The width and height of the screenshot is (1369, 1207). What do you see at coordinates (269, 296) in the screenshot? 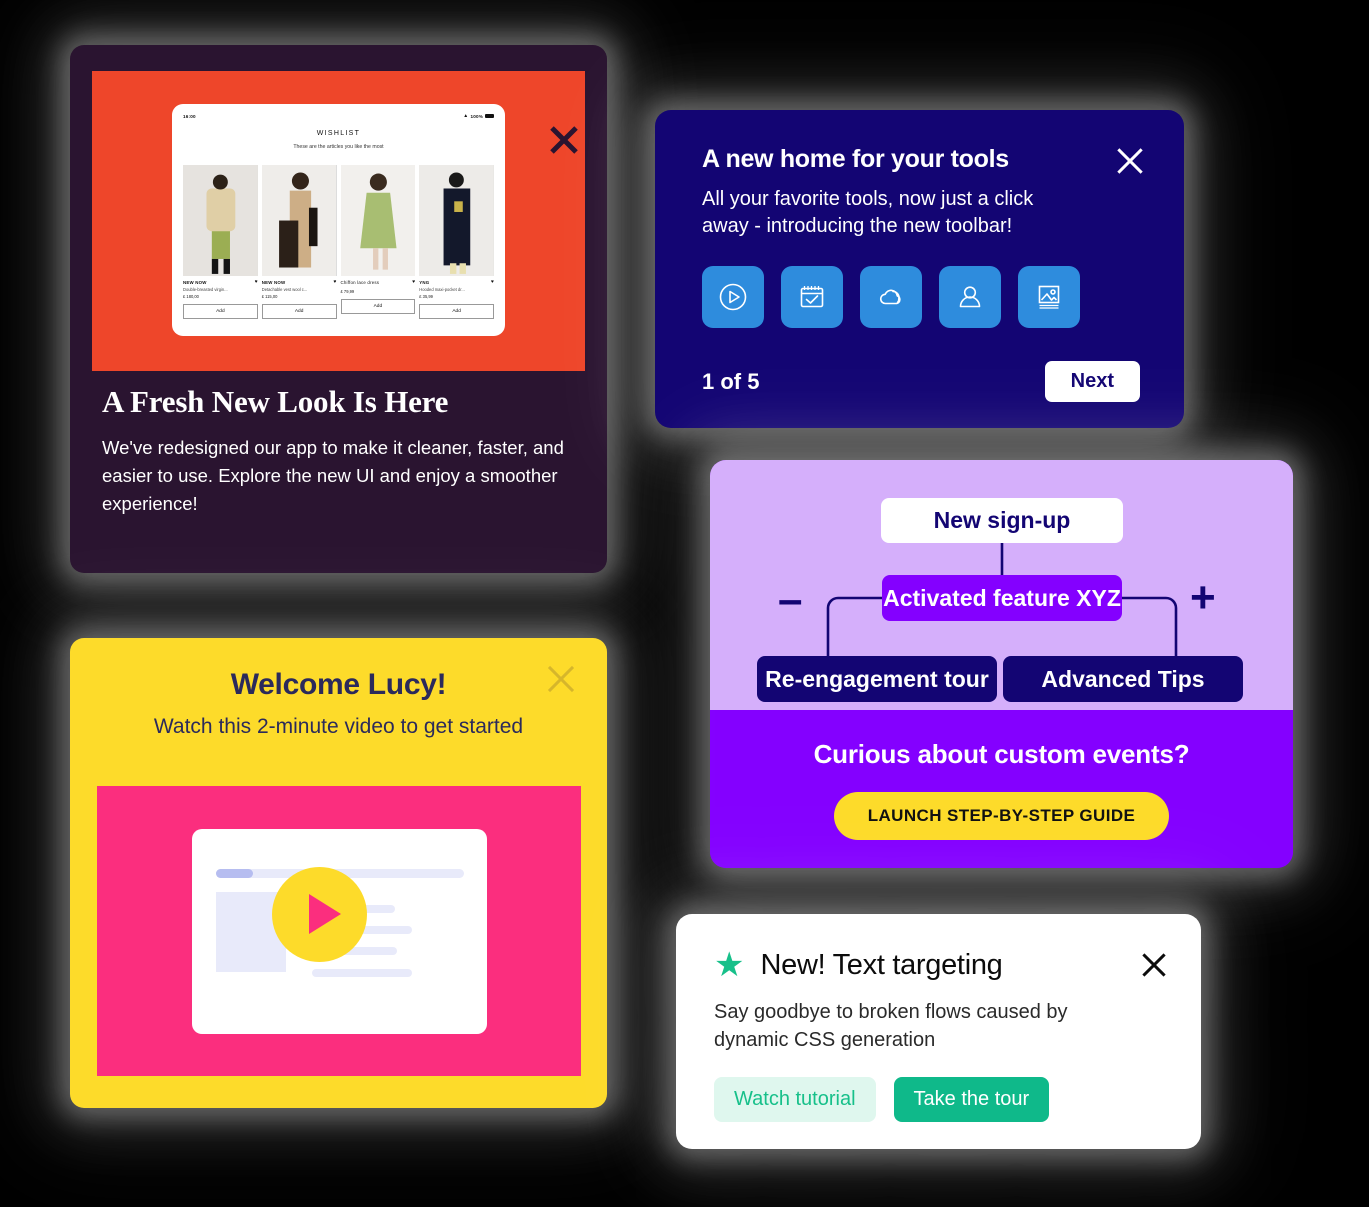
I see `product-price: £ 115,00` at bounding box center [269, 296].